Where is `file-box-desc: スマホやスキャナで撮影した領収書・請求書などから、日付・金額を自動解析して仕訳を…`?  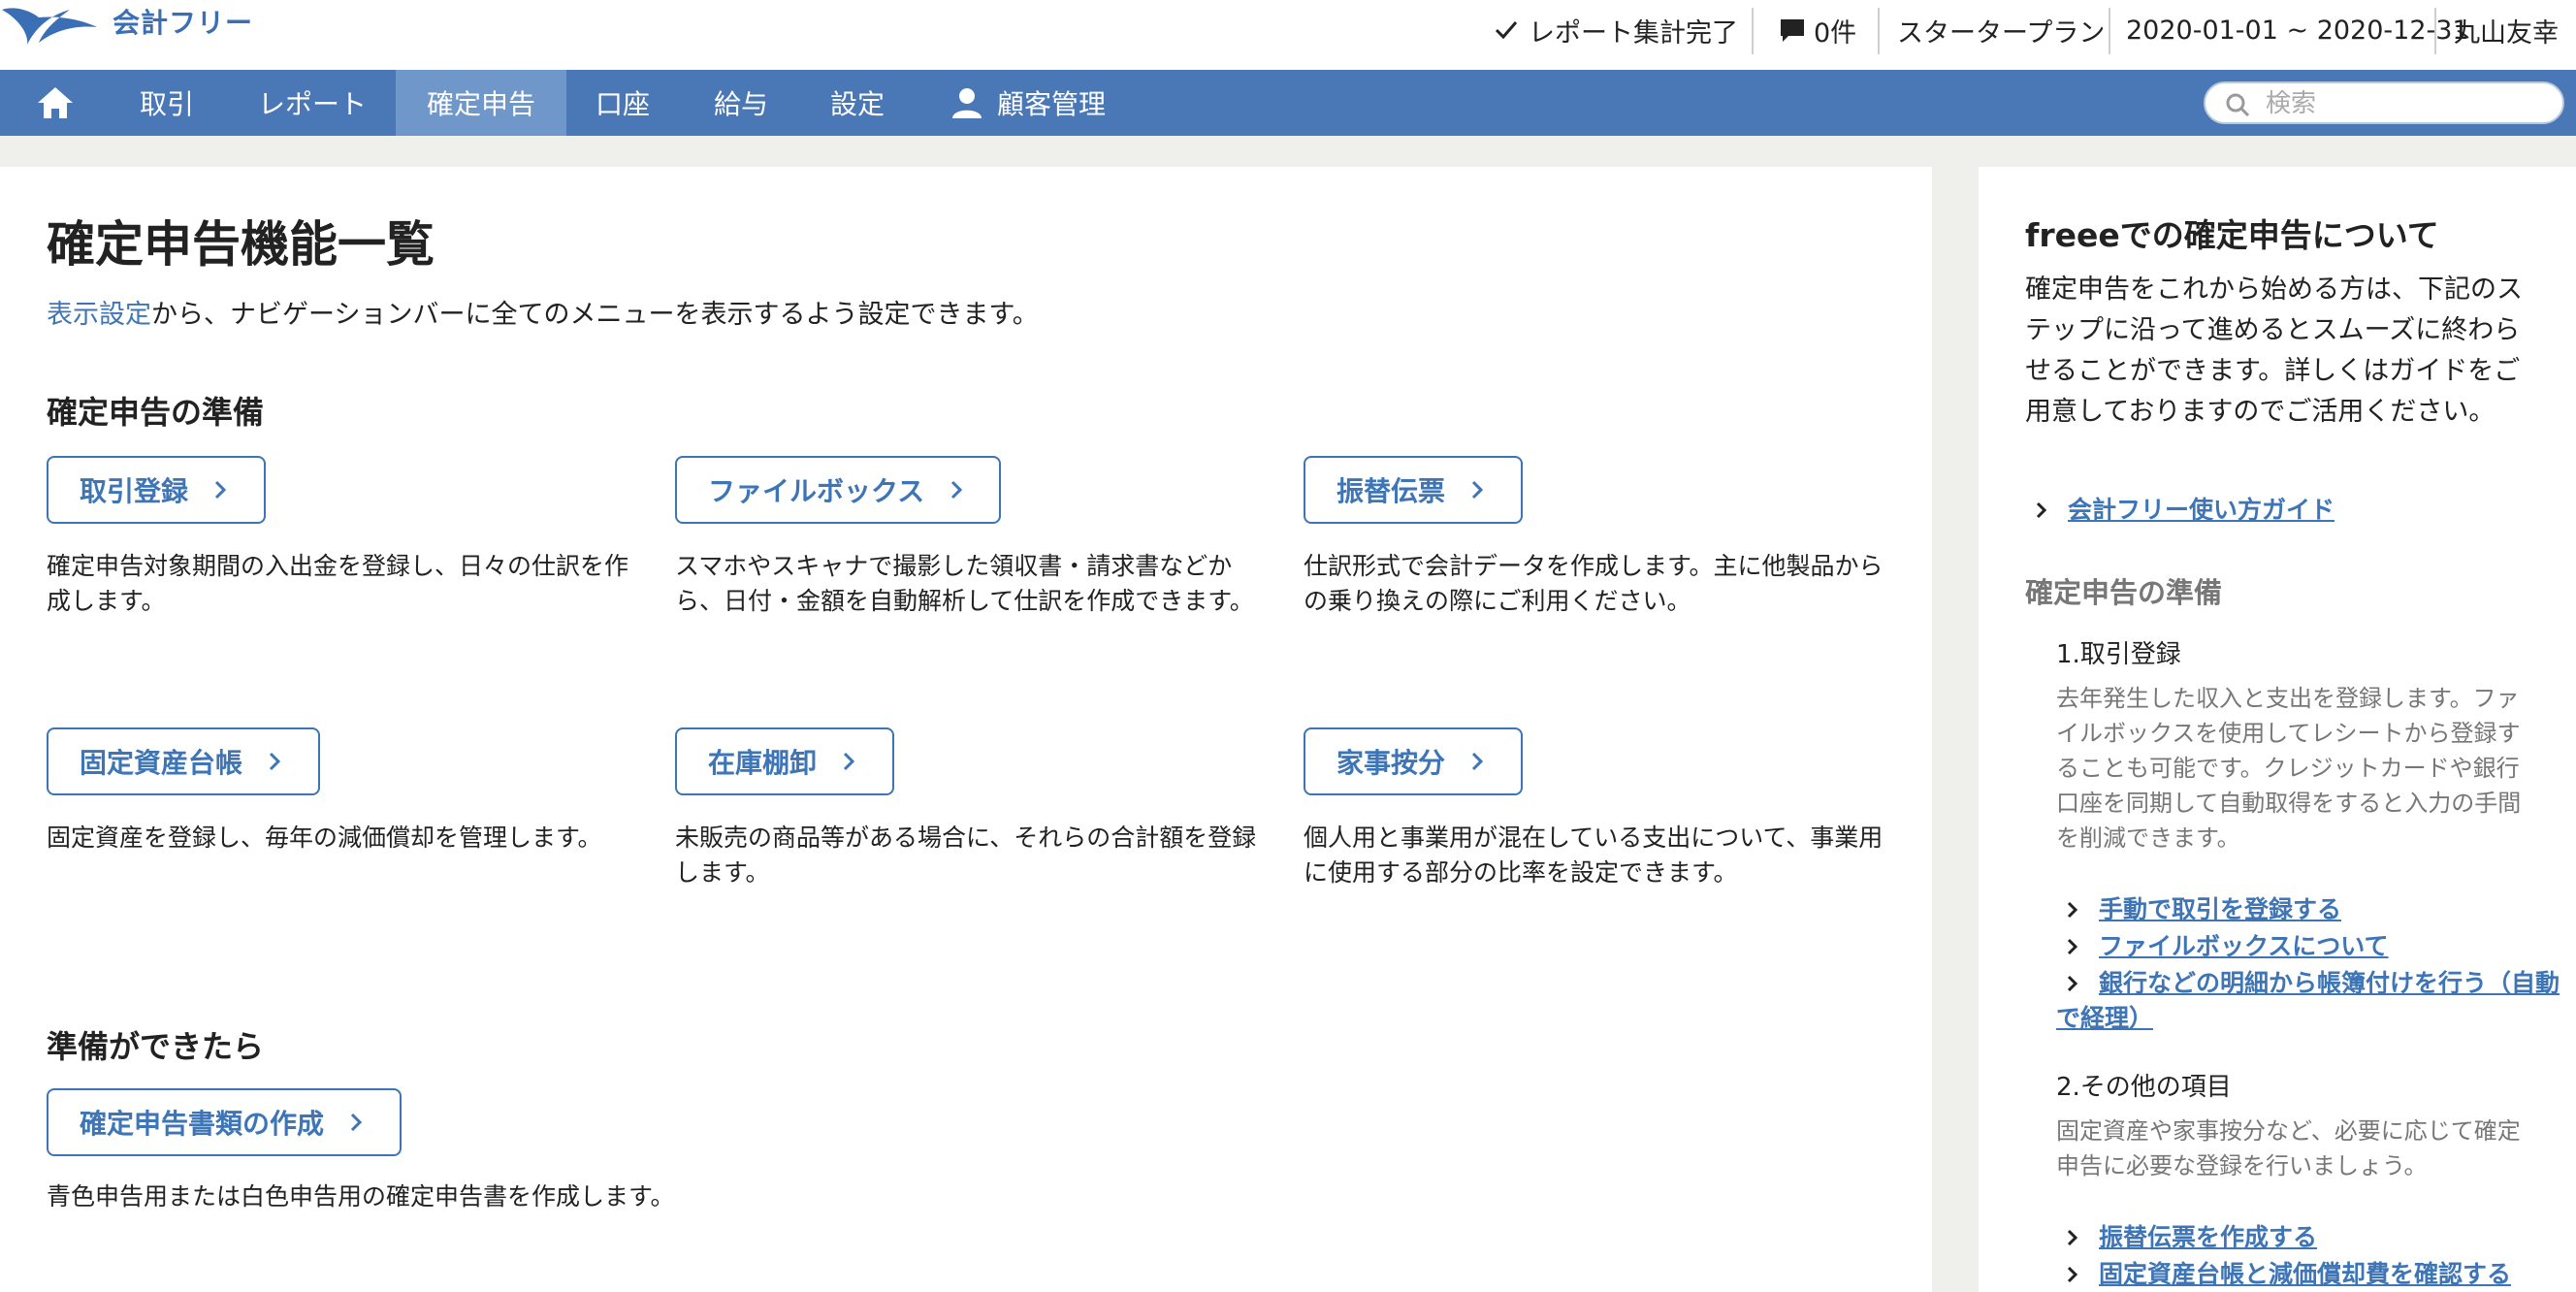 file-box-desc: スマホやスキャナで撮影した領収書・請求書などから、日付・金額を自動解析して仕訳を… is located at coordinates (964, 583).